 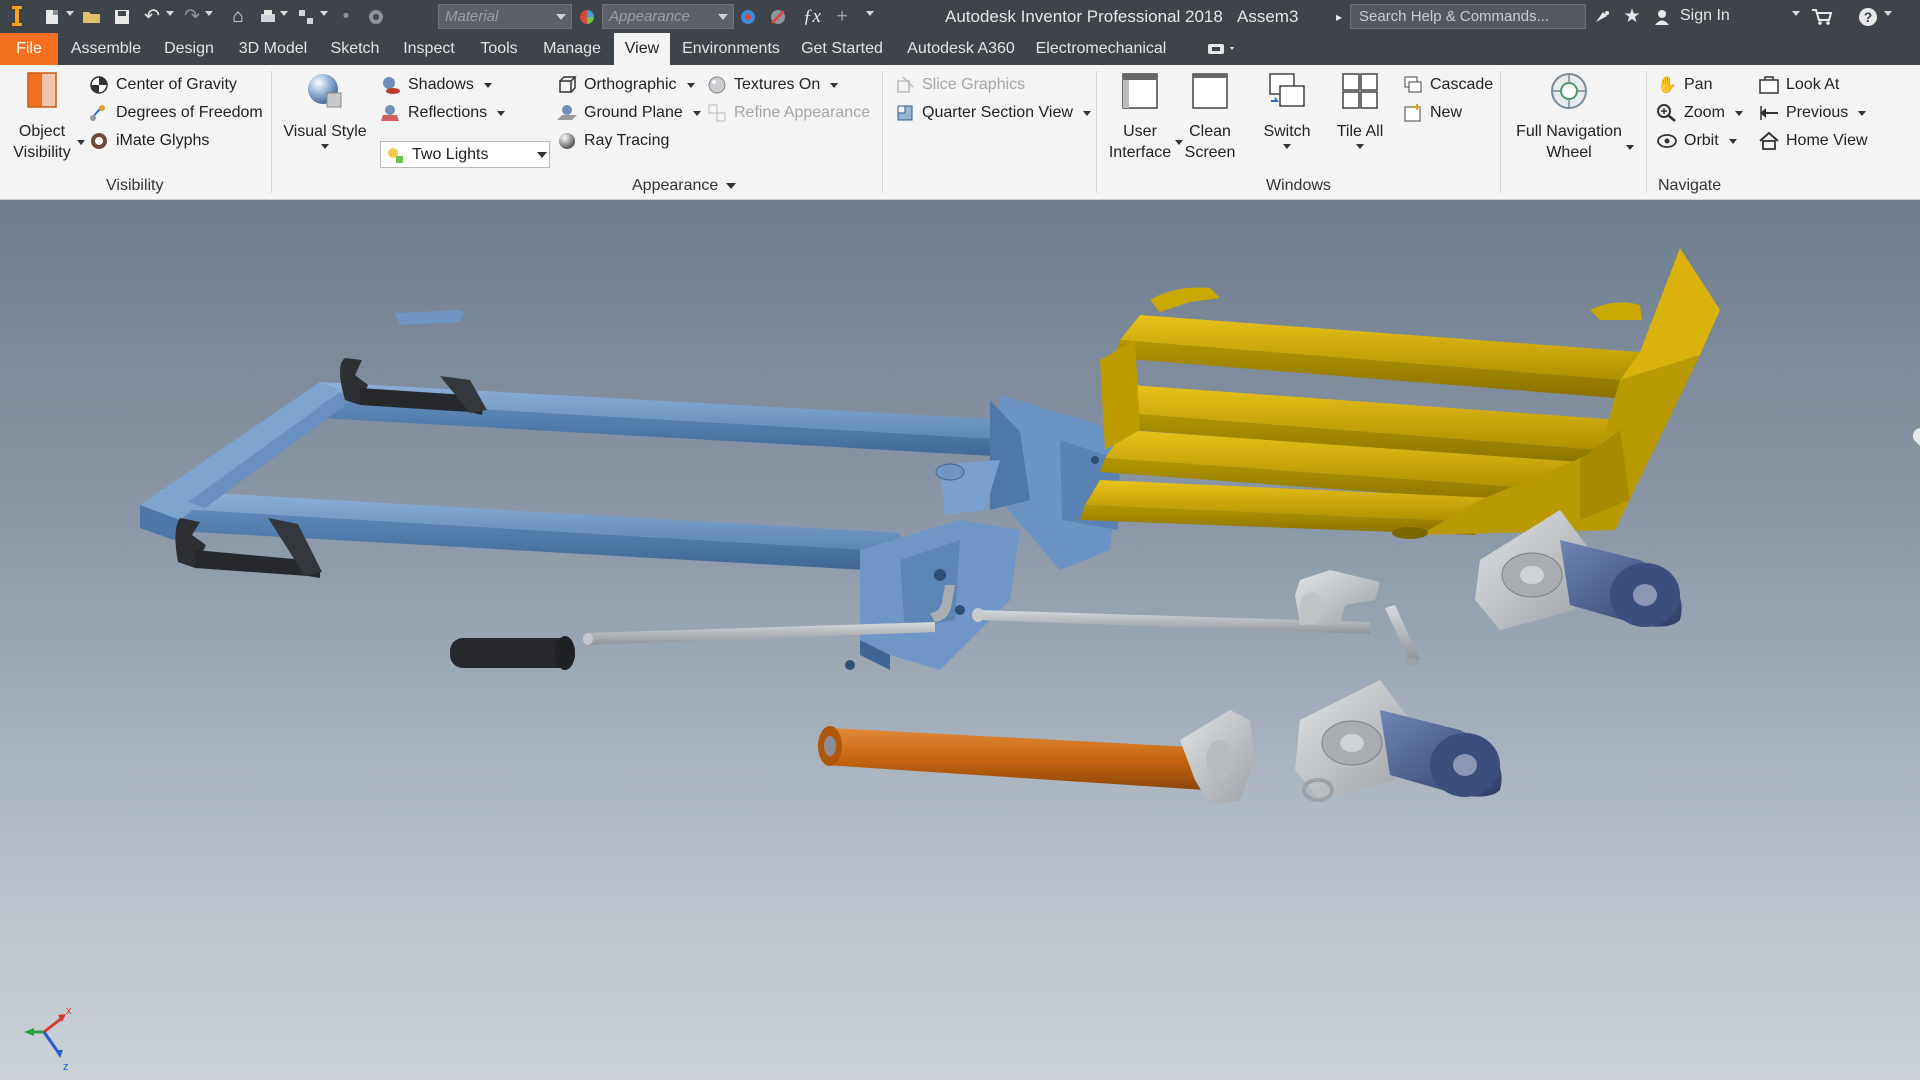 I want to click on adjust-appearance-icon, so click(x=748, y=16).